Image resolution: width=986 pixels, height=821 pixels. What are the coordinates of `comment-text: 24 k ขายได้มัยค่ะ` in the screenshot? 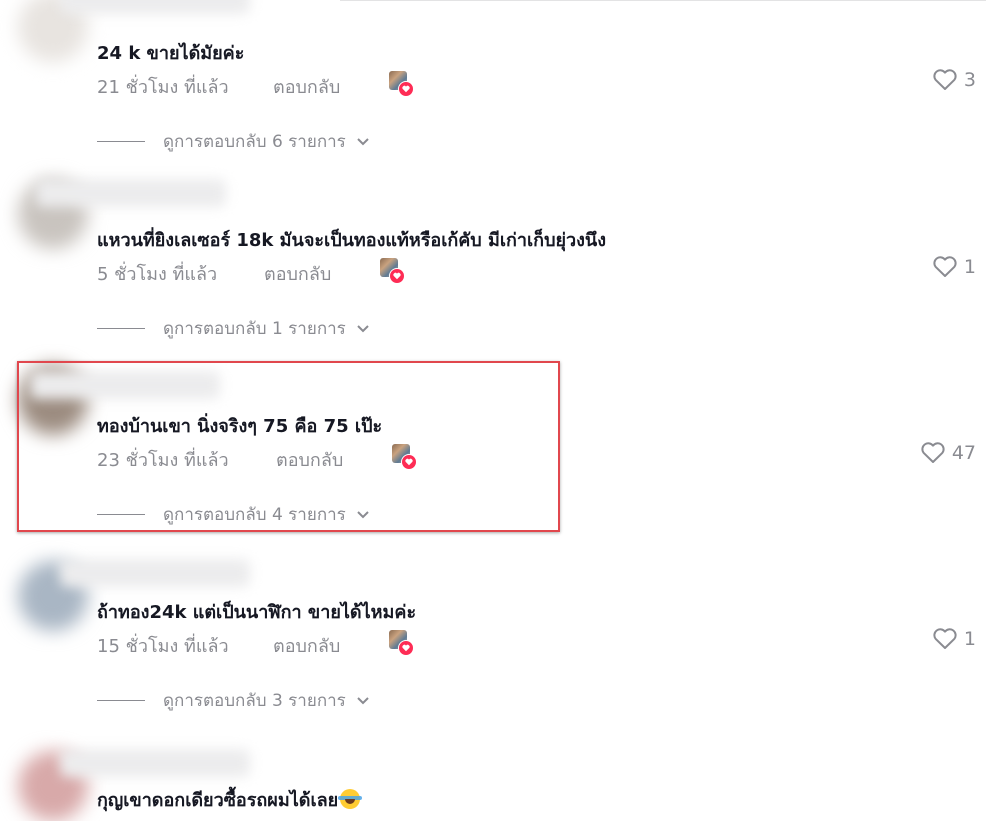 It's located at (171, 53).